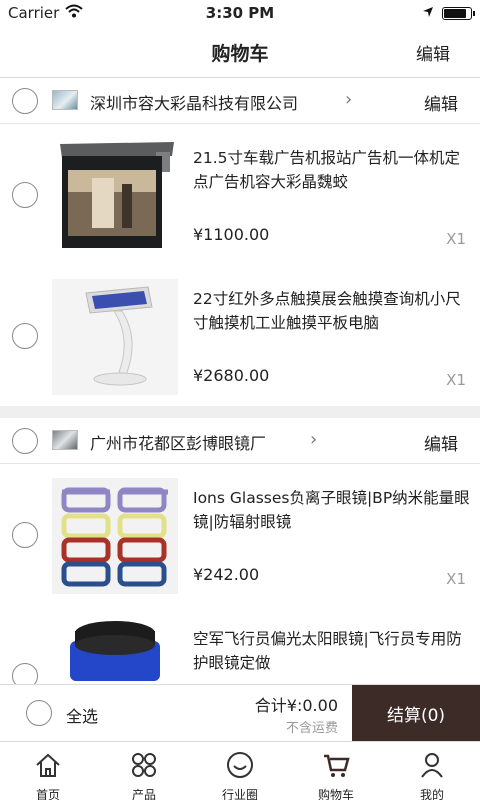 Image resolution: width=480 pixels, height=800 pixels. I want to click on select-all-label: 全选, so click(82, 715).